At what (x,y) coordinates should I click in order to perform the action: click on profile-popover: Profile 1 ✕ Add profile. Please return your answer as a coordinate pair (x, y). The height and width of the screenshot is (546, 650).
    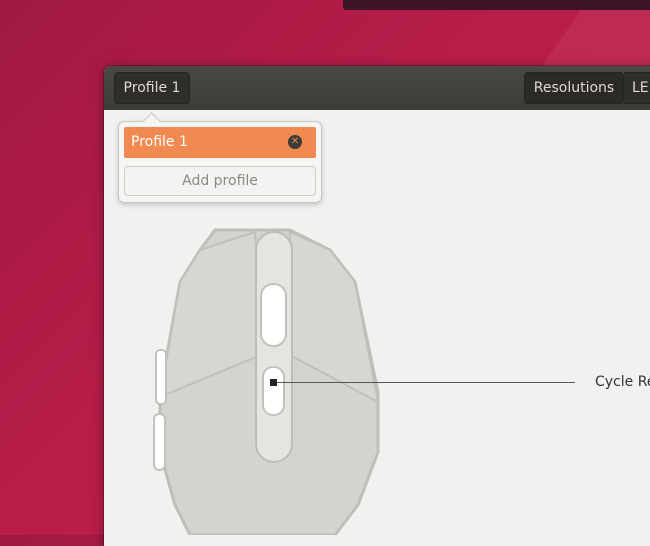
    Looking at the image, I should click on (220, 157).